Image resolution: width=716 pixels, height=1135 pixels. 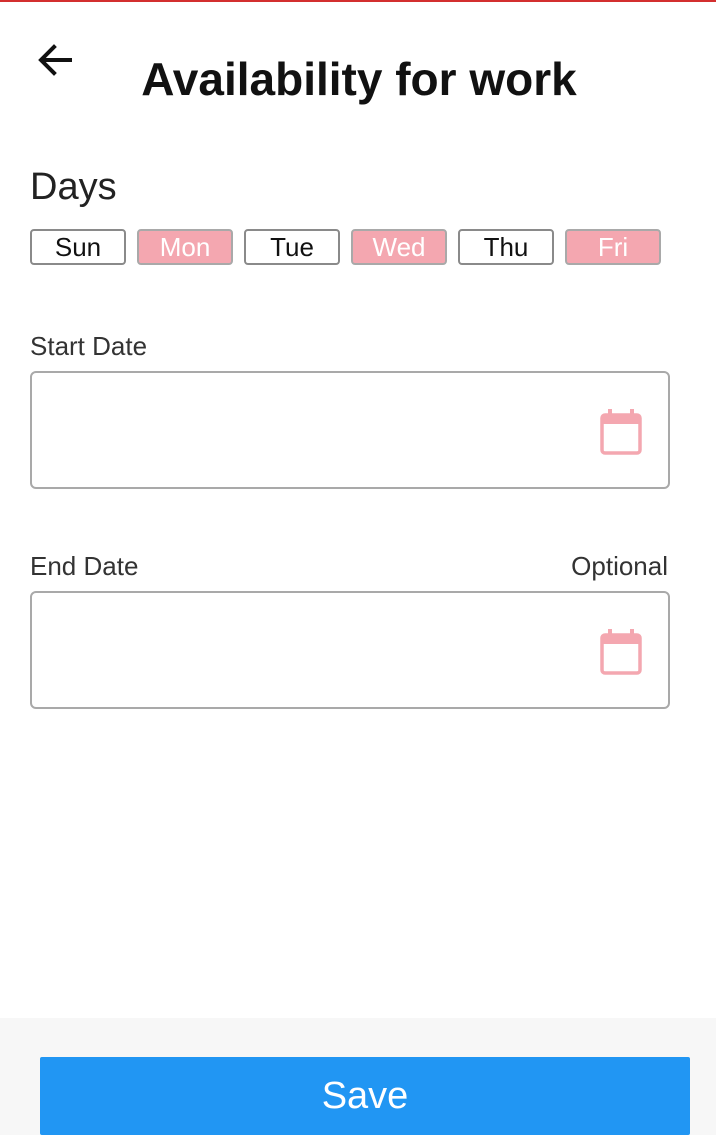 What do you see at coordinates (84, 566) in the screenshot?
I see `end-date-label: End Date` at bounding box center [84, 566].